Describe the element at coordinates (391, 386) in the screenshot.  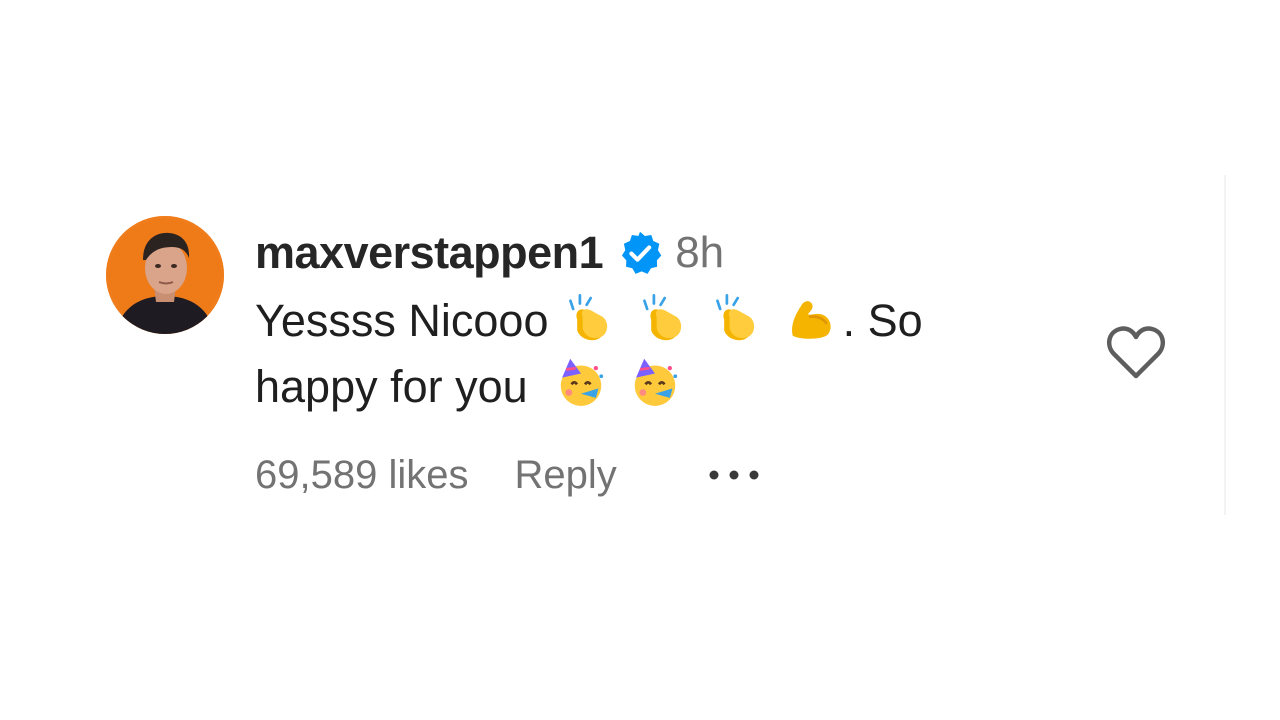
I see `comment-text-part3: happy for you` at that location.